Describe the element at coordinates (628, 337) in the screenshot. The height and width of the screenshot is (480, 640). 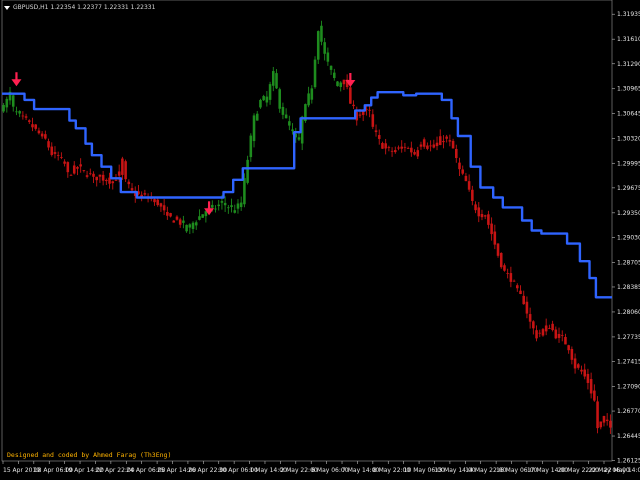
I see `y-tick-label: 1.27735` at that location.